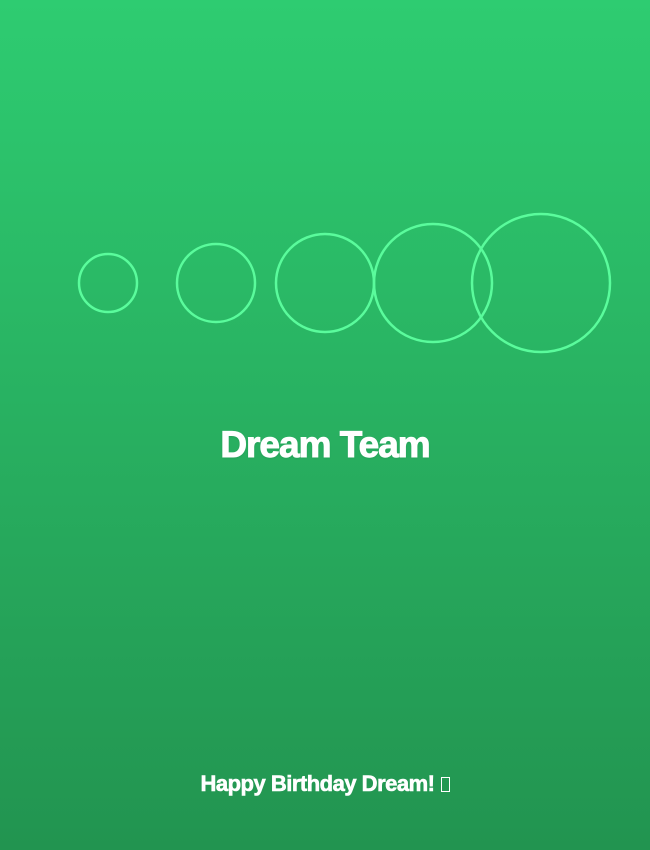 Image resolution: width=650 pixels, height=850 pixels. Describe the element at coordinates (317, 784) in the screenshot. I see `birthday-message: Happy Birthday Dream!` at that location.